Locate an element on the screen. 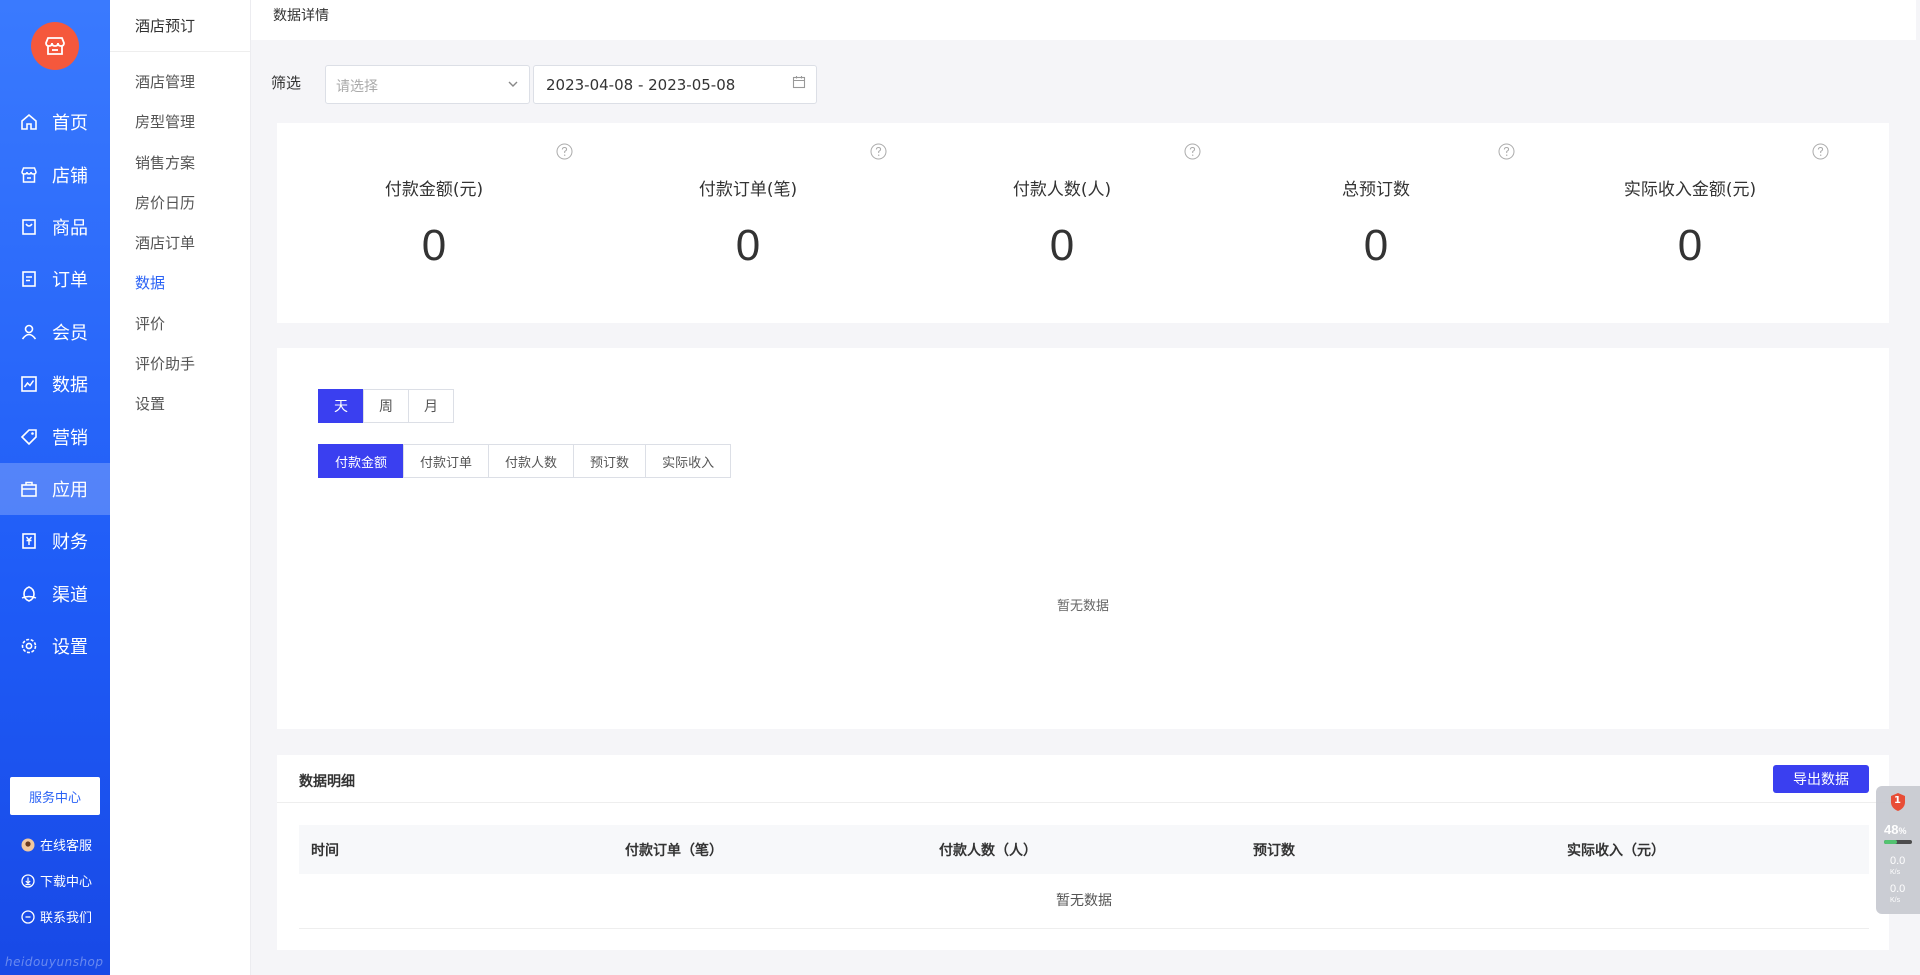  table-header: 时间 付款订单（笔） 付款人数（人） 预订数 实际收入（元） is located at coordinates (1084, 849).